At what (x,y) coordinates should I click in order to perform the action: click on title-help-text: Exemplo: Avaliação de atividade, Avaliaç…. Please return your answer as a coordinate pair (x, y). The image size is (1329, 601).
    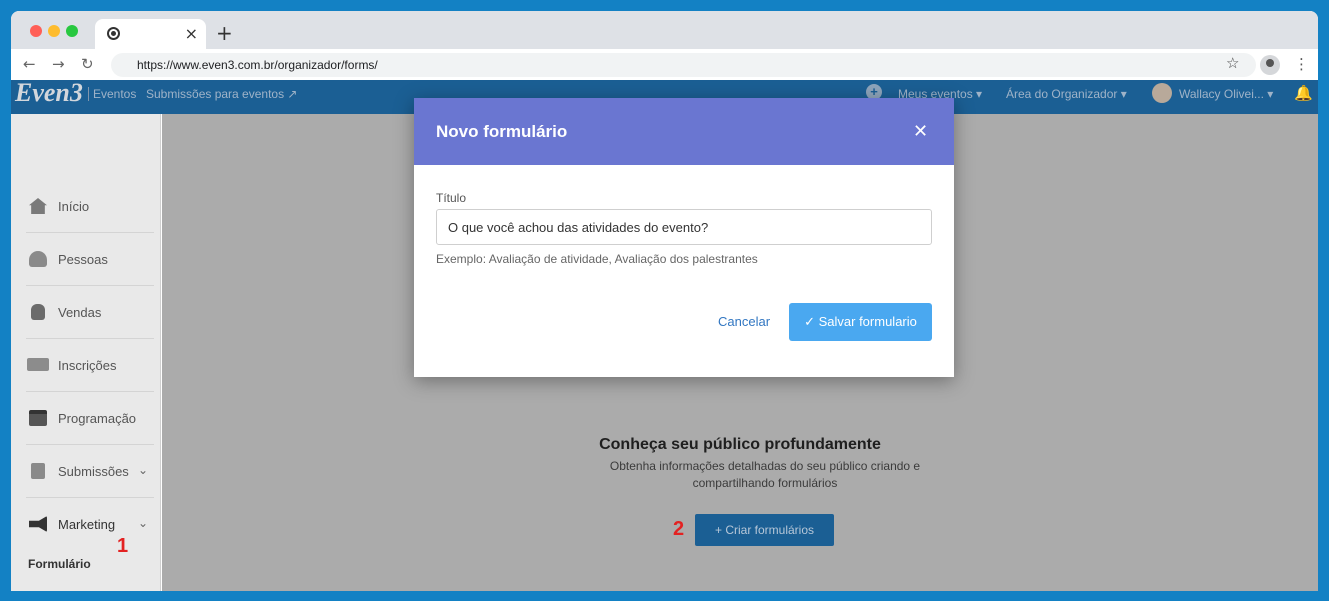
    Looking at the image, I should click on (597, 259).